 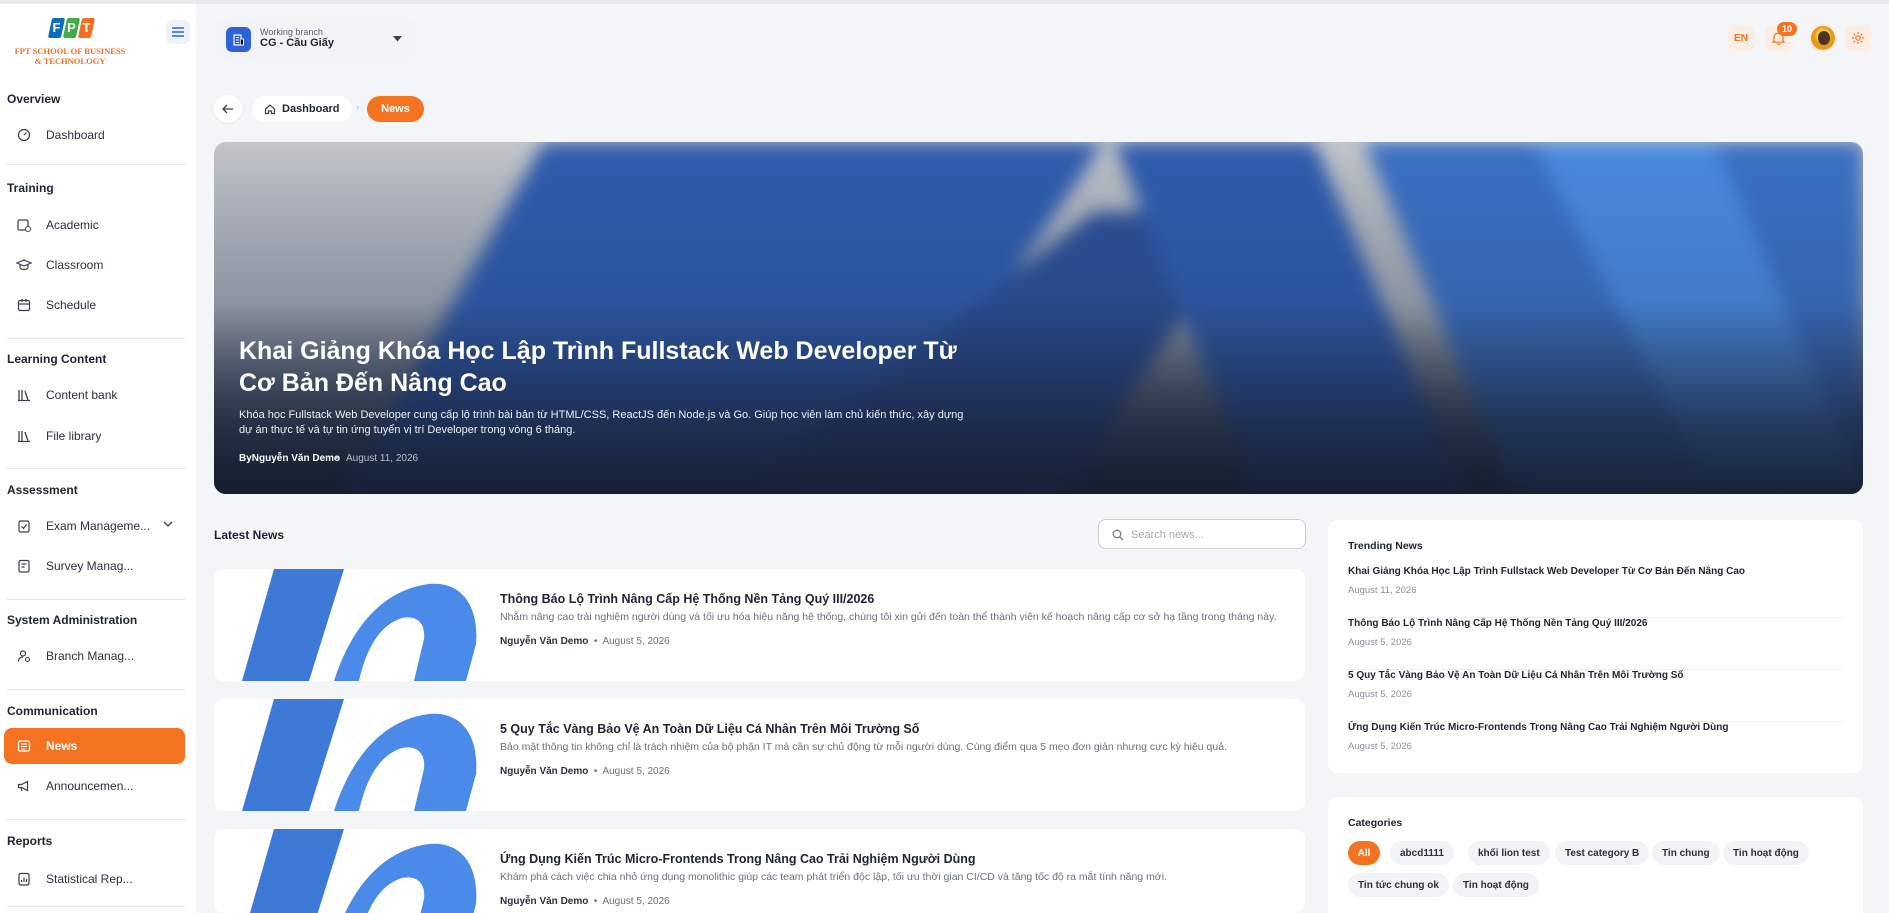 What do you see at coordinates (1422, 853) in the screenshot?
I see `category-chip: abcd1111` at bounding box center [1422, 853].